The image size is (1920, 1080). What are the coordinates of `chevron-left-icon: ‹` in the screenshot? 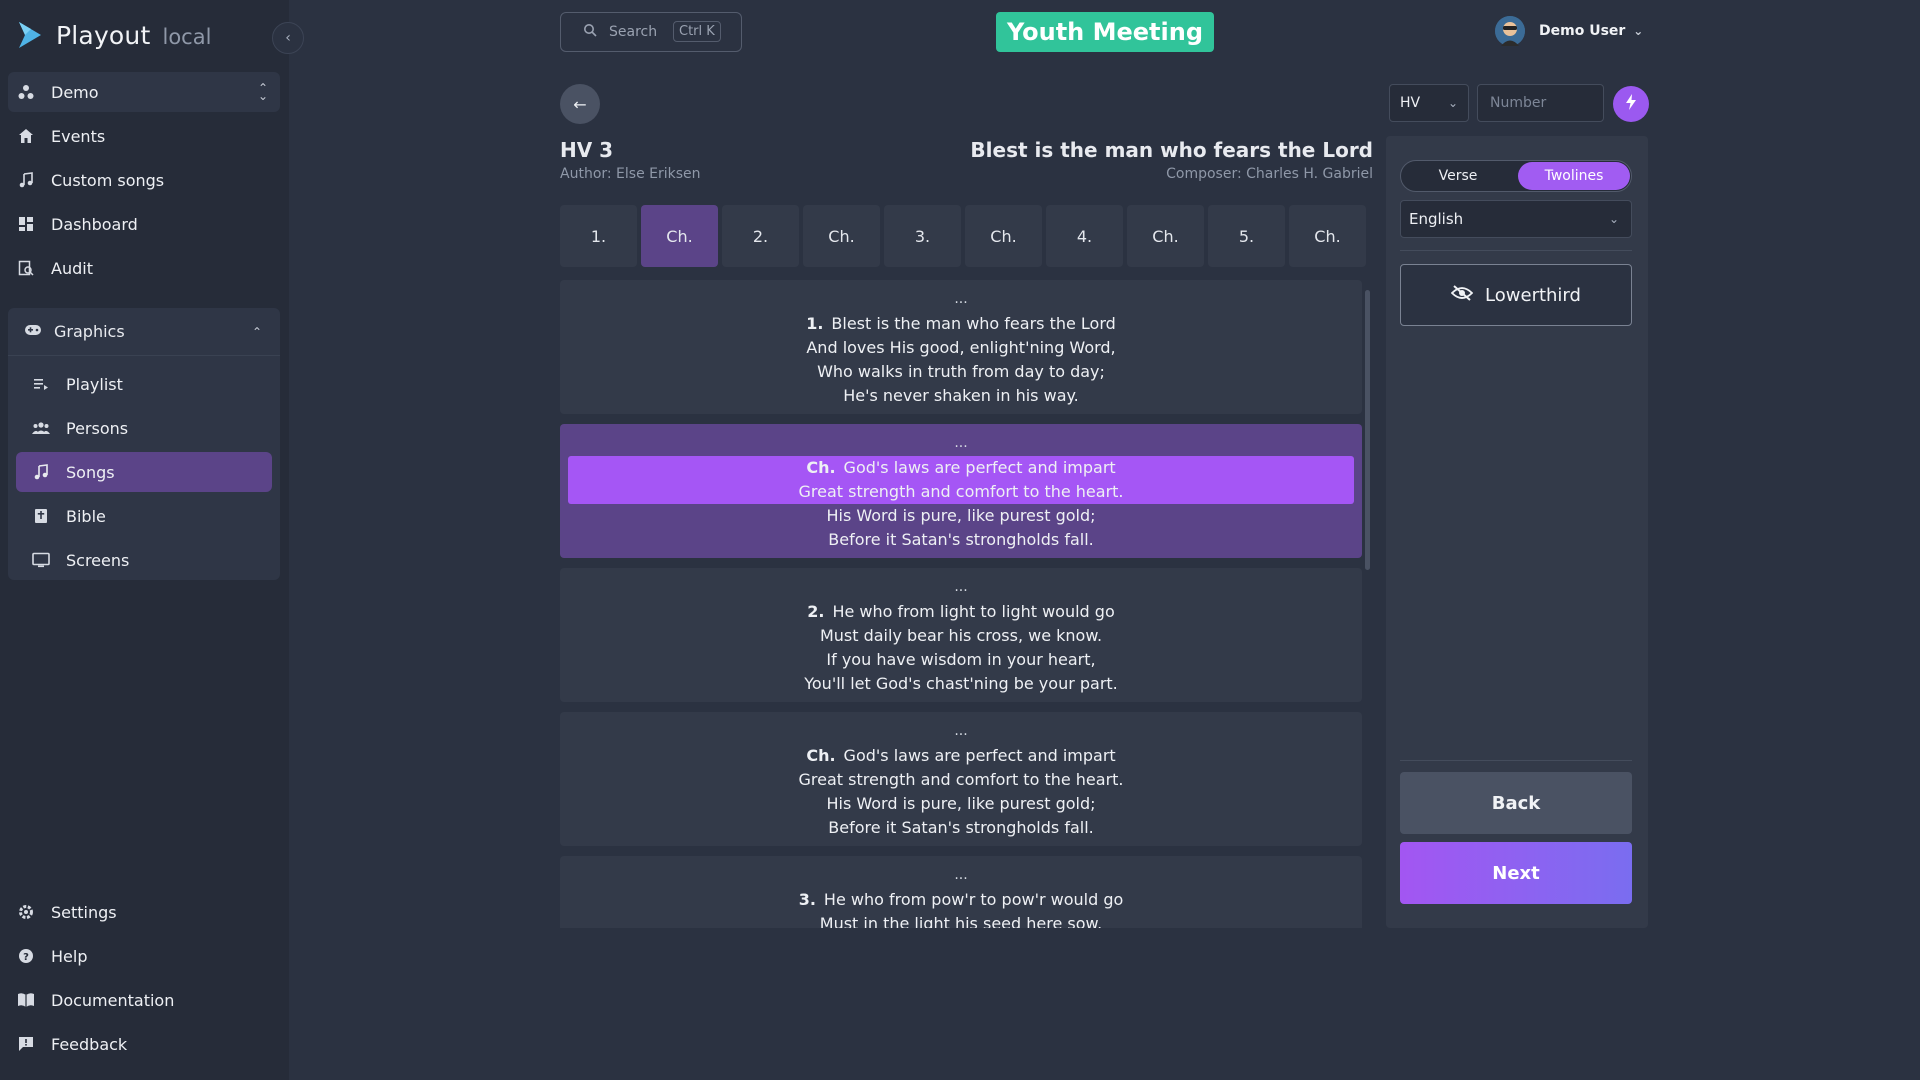 It's located at (288, 38).